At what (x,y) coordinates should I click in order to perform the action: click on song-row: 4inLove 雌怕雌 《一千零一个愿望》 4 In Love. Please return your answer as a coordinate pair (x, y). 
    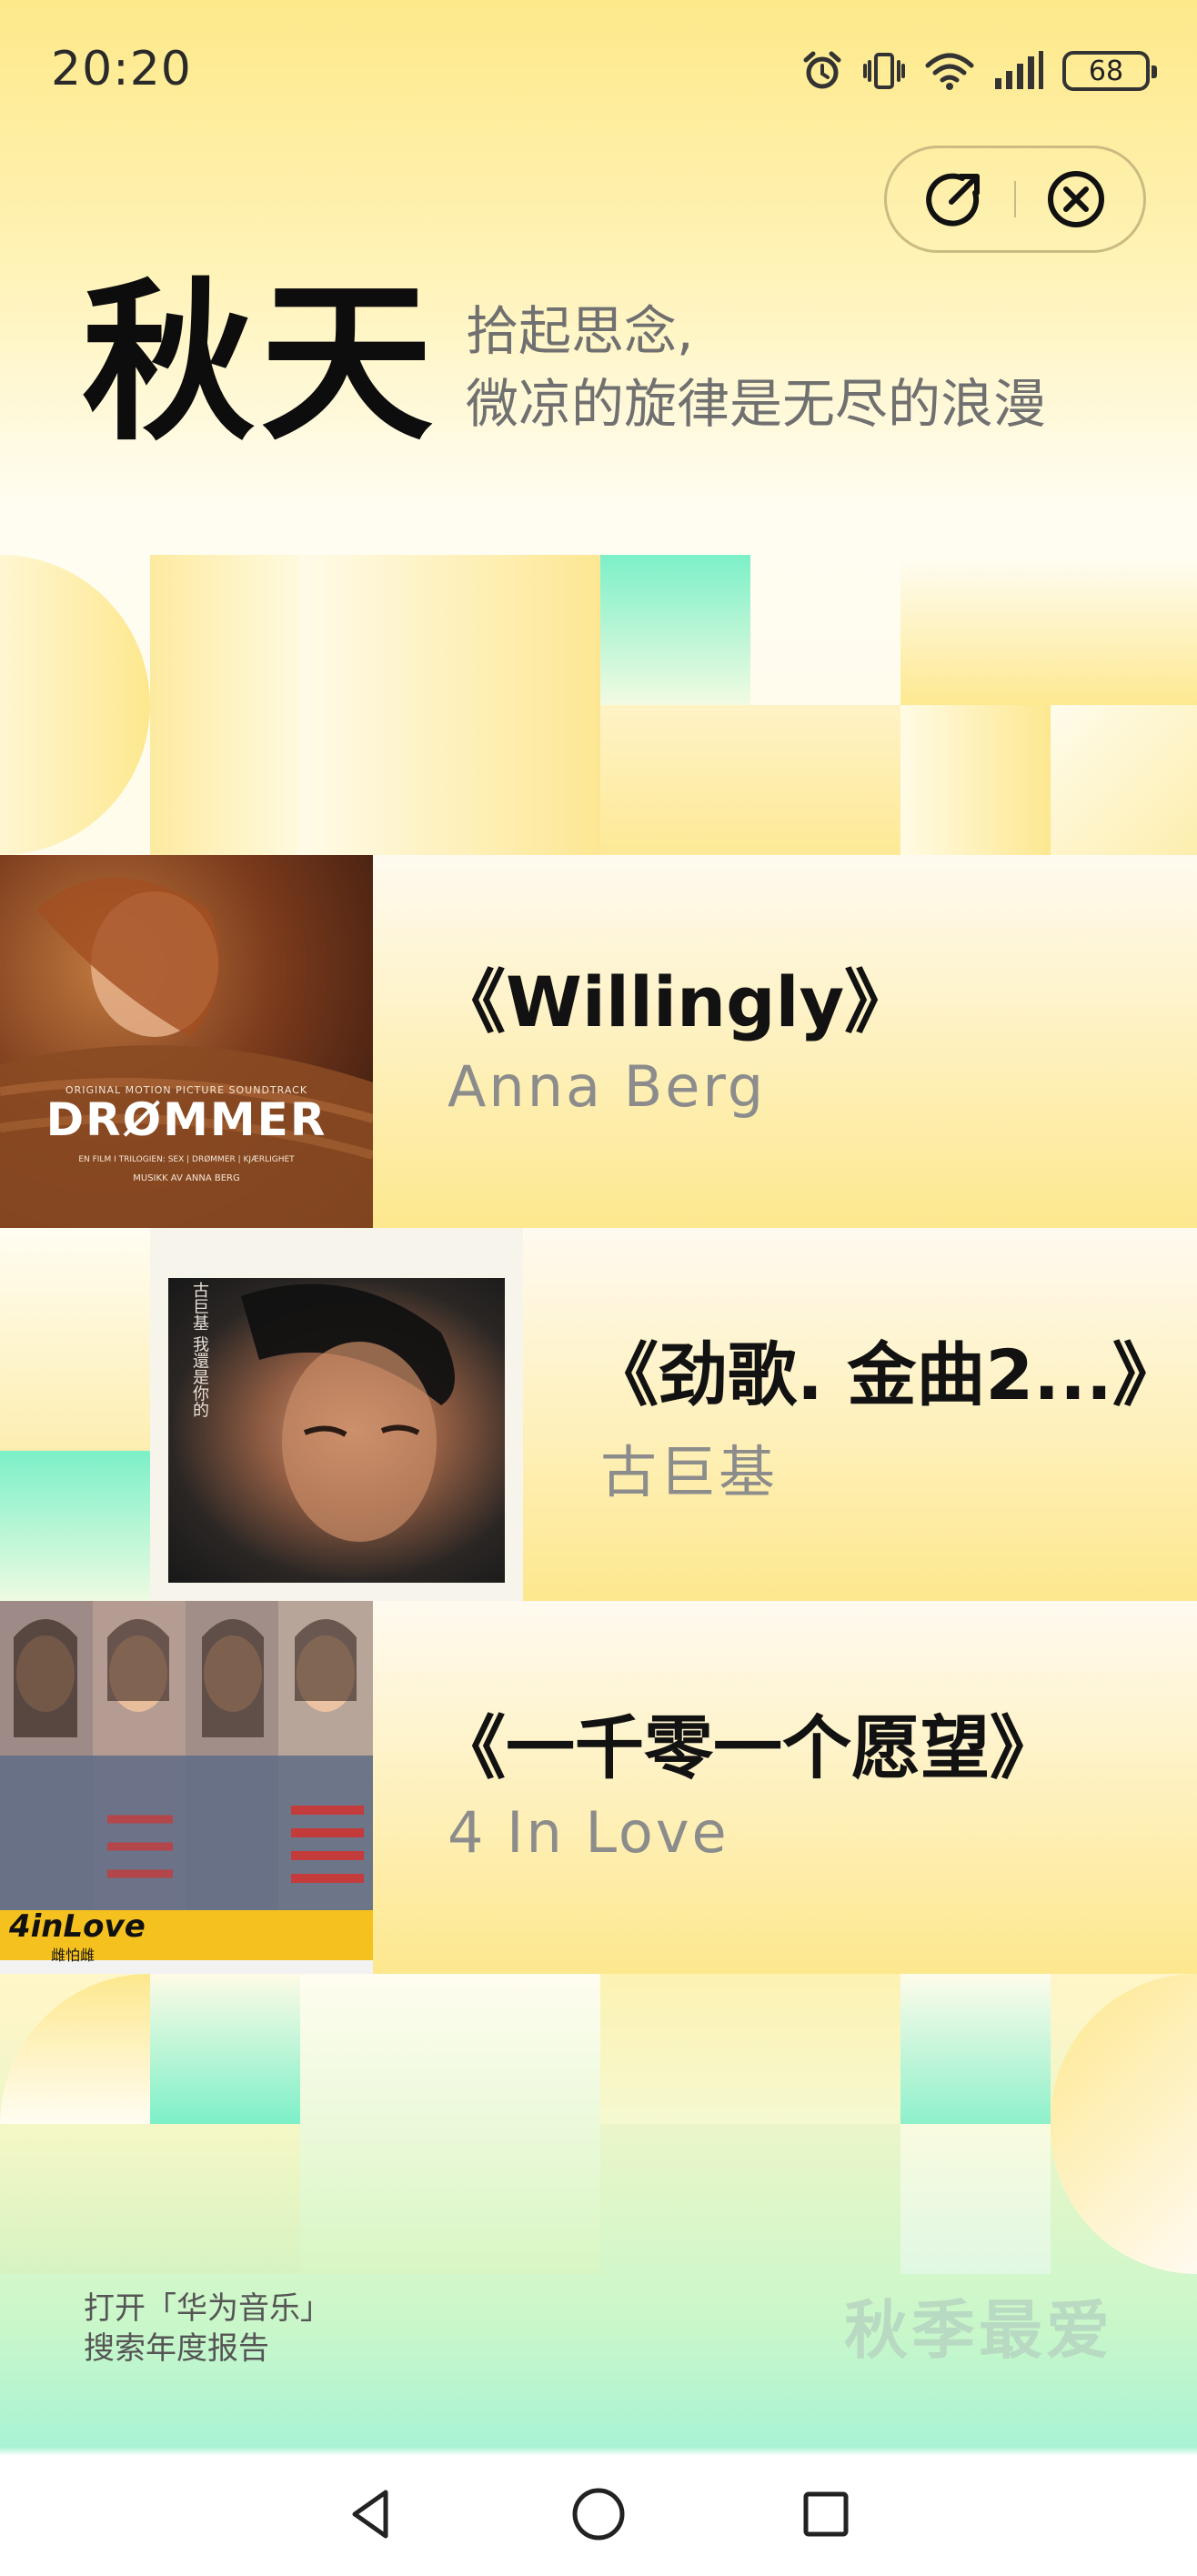
    Looking at the image, I should click on (598, 1787).